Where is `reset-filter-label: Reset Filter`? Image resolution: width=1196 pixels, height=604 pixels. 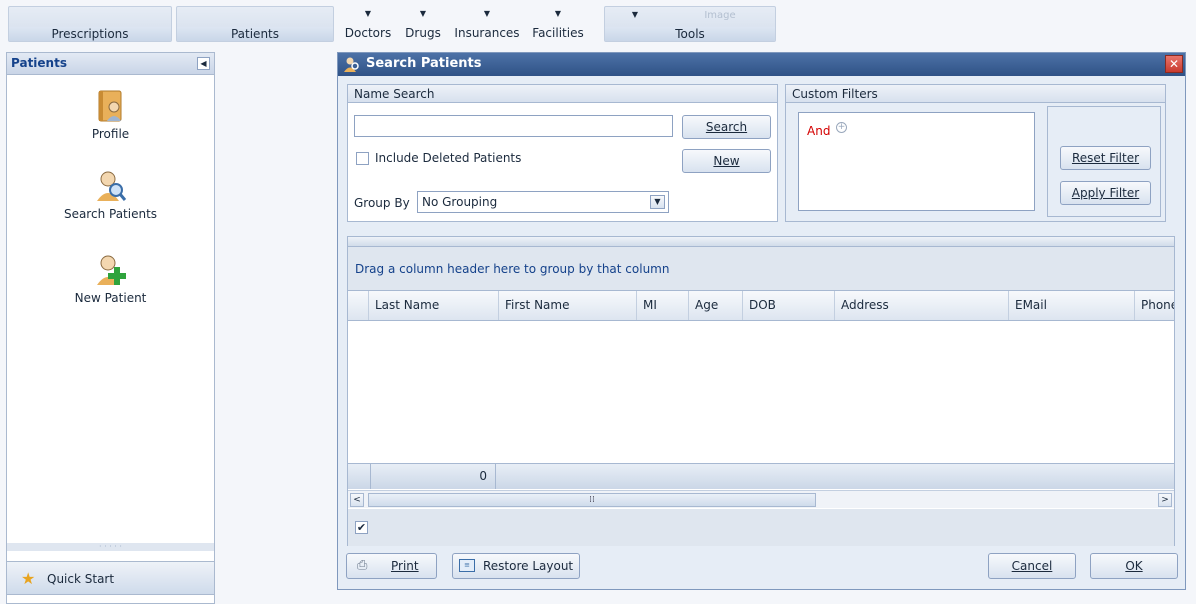 reset-filter-label: Reset Filter is located at coordinates (1105, 158).